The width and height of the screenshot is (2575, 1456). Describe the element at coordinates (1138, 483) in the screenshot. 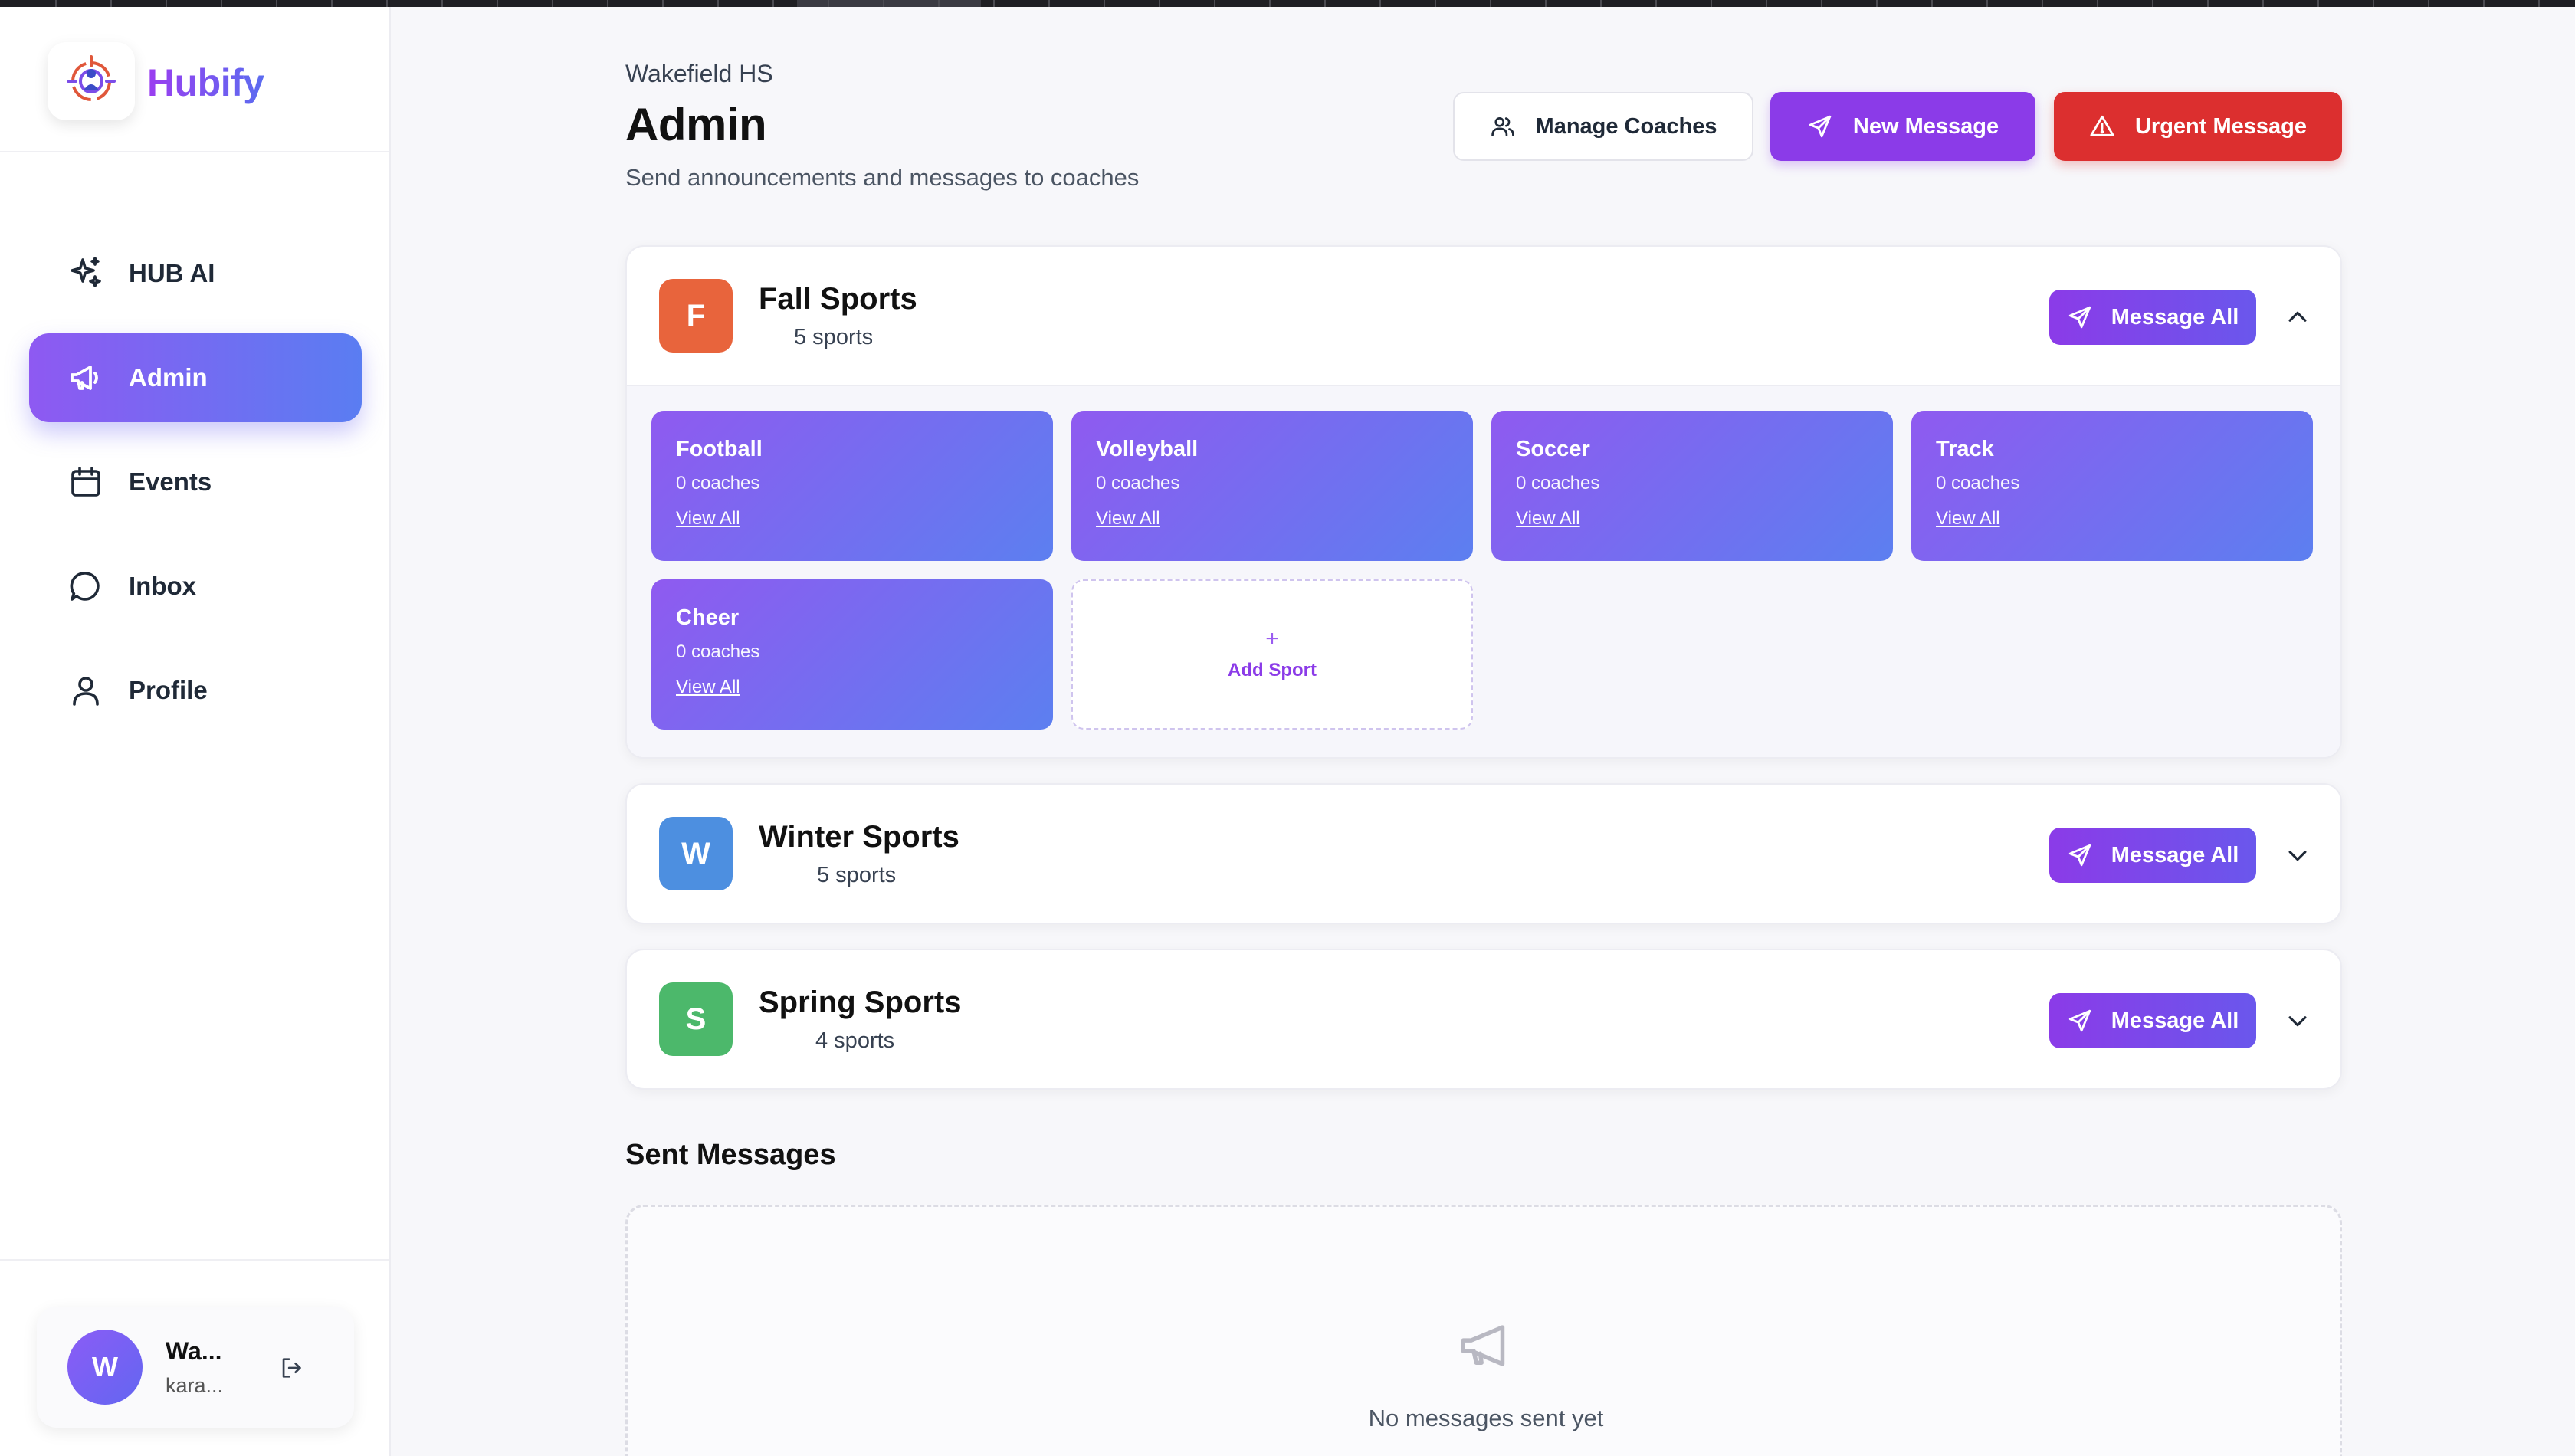

I see `sport-coaches: 0 coaches` at that location.